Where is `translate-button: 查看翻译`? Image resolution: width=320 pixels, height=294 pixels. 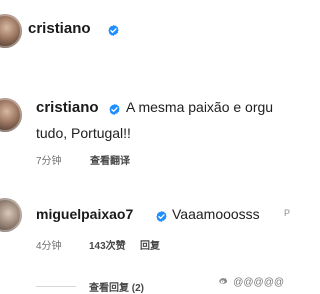 translate-button: 查看翻译 is located at coordinates (110, 159).